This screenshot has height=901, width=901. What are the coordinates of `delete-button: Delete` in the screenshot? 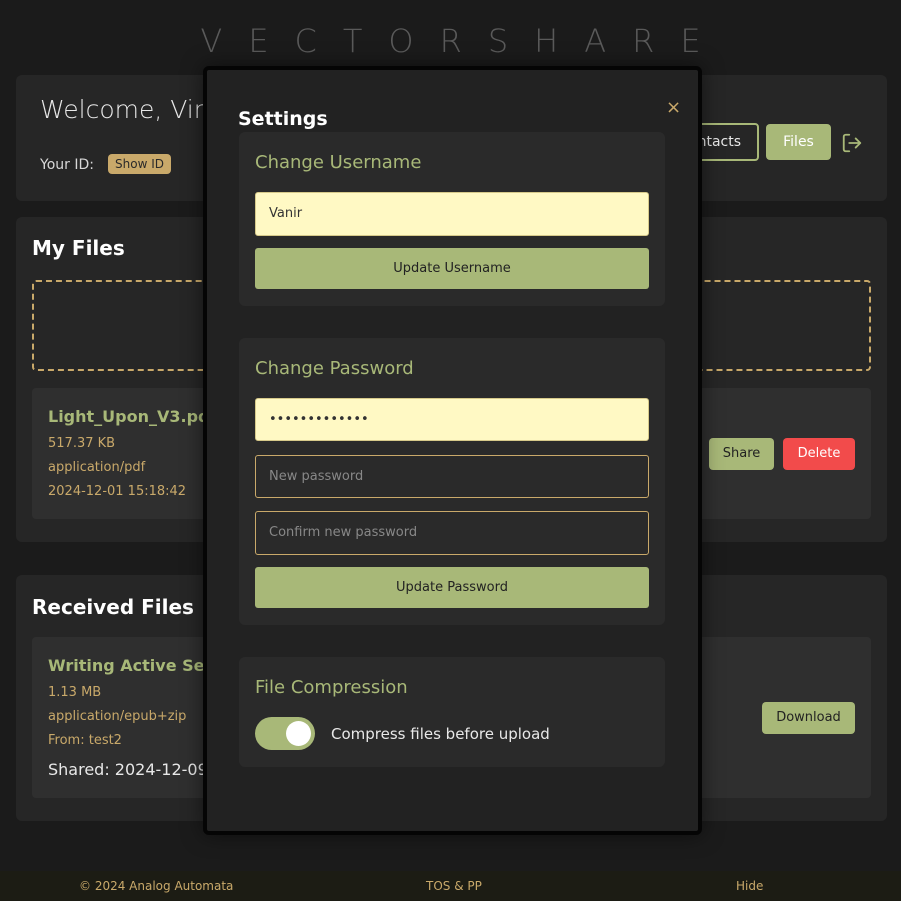 It's located at (819, 454).